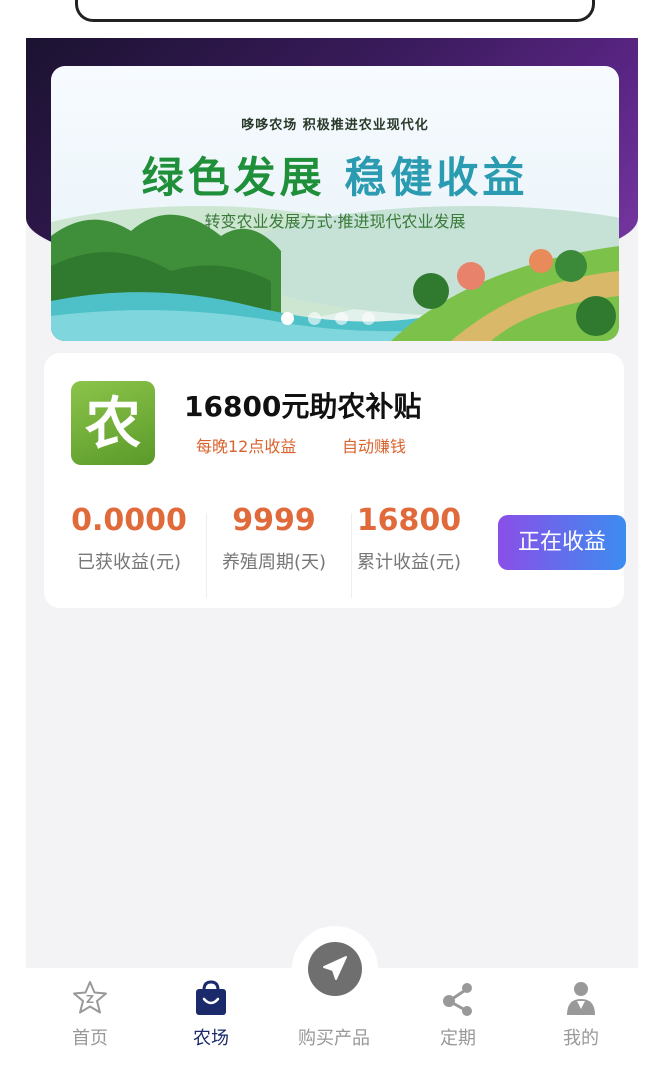 This screenshot has width=670, height=1080. Describe the element at coordinates (458, 998) in the screenshot. I see `share-nodes-icon` at that location.